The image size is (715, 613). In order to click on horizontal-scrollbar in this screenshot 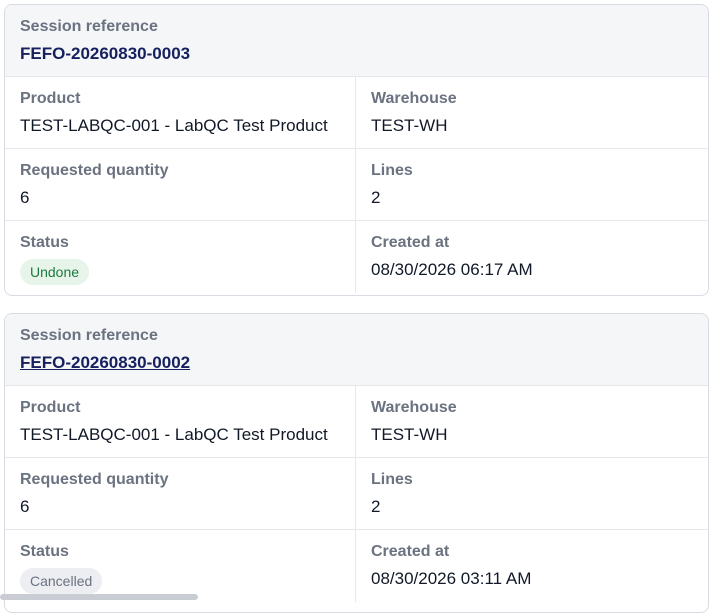, I will do `click(99, 597)`.